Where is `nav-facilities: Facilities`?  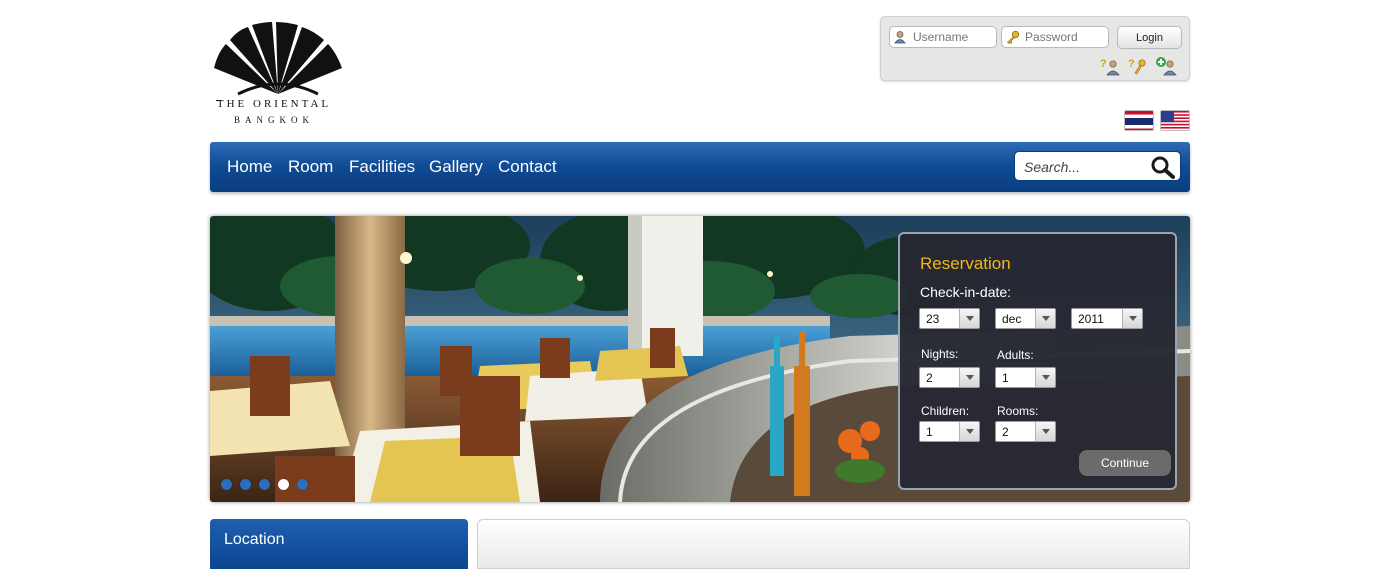
nav-facilities: Facilities is located at coordinates (382, 167).